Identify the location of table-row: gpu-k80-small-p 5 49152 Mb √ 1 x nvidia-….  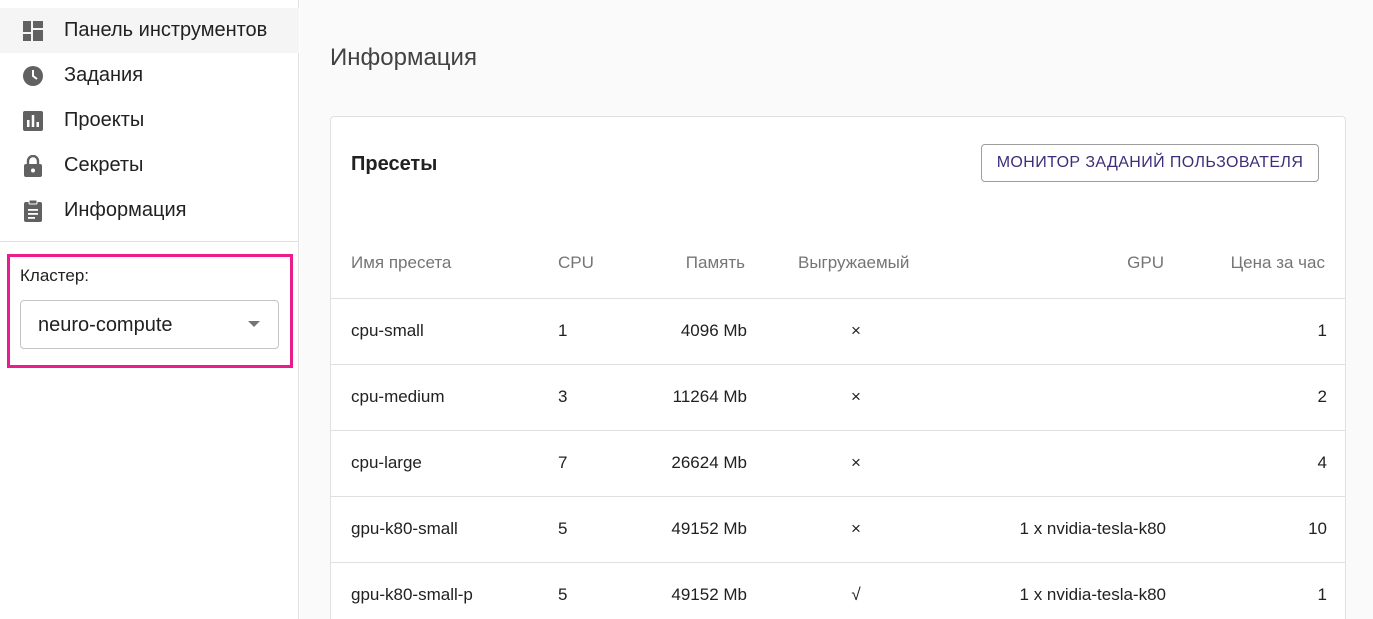
(838, 591).